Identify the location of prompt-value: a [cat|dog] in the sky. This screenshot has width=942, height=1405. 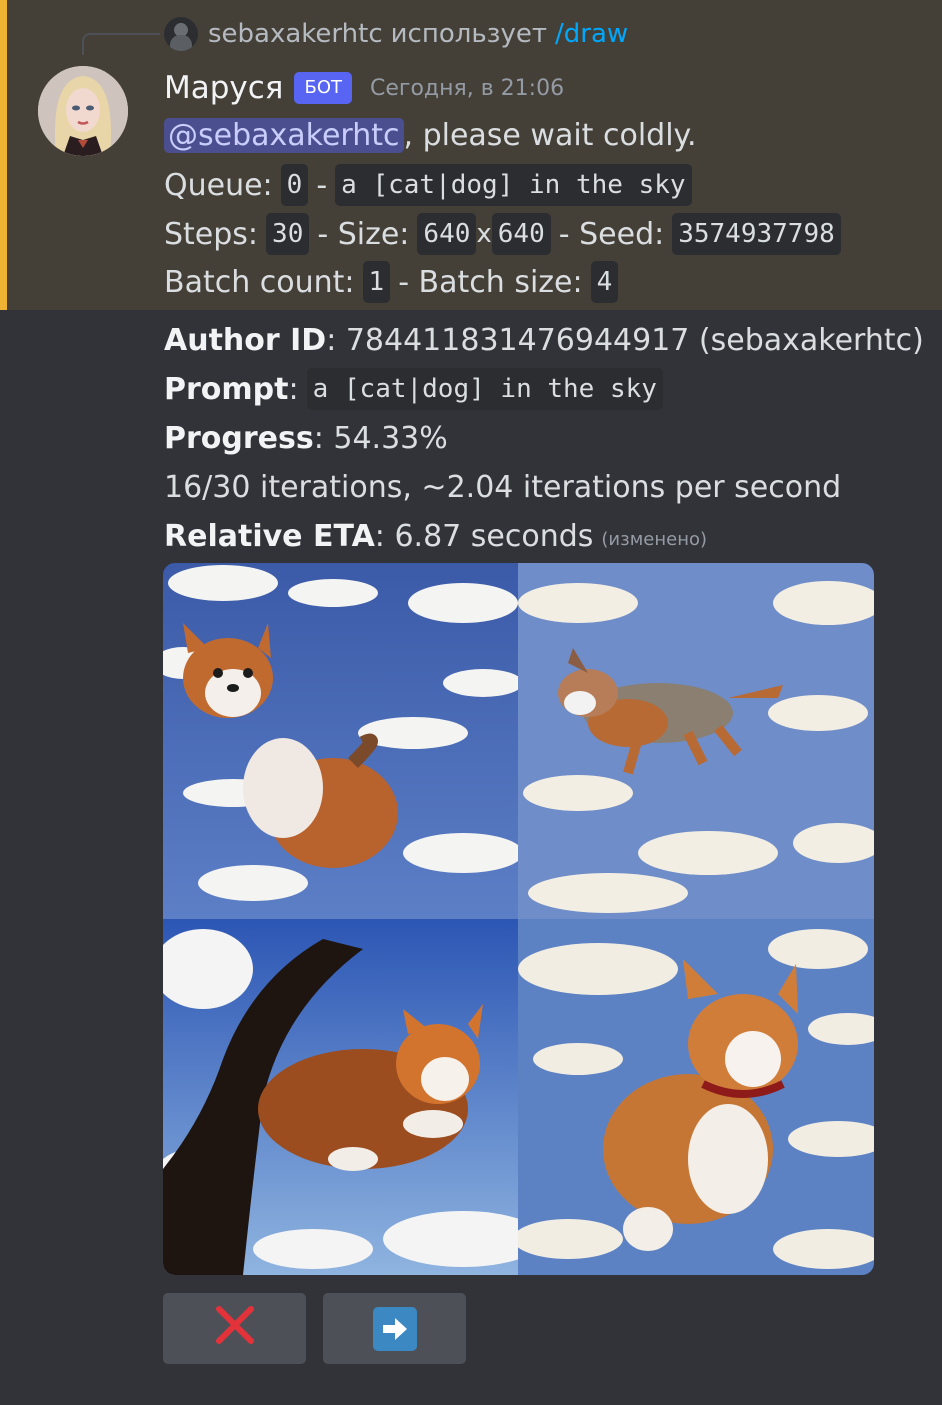
(484, 389).